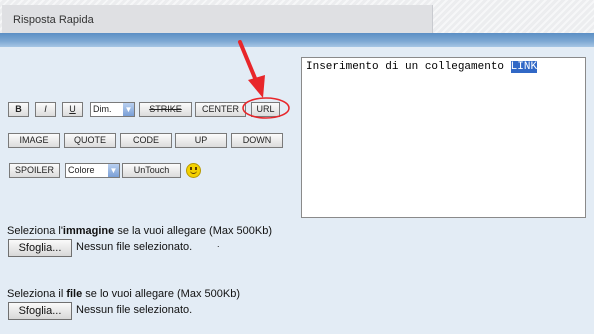 This screenshot has height=334, width=594. Describe the element at coordinates (256, 86) in the screenshot. I see `pointer-arrow-head` at that location.